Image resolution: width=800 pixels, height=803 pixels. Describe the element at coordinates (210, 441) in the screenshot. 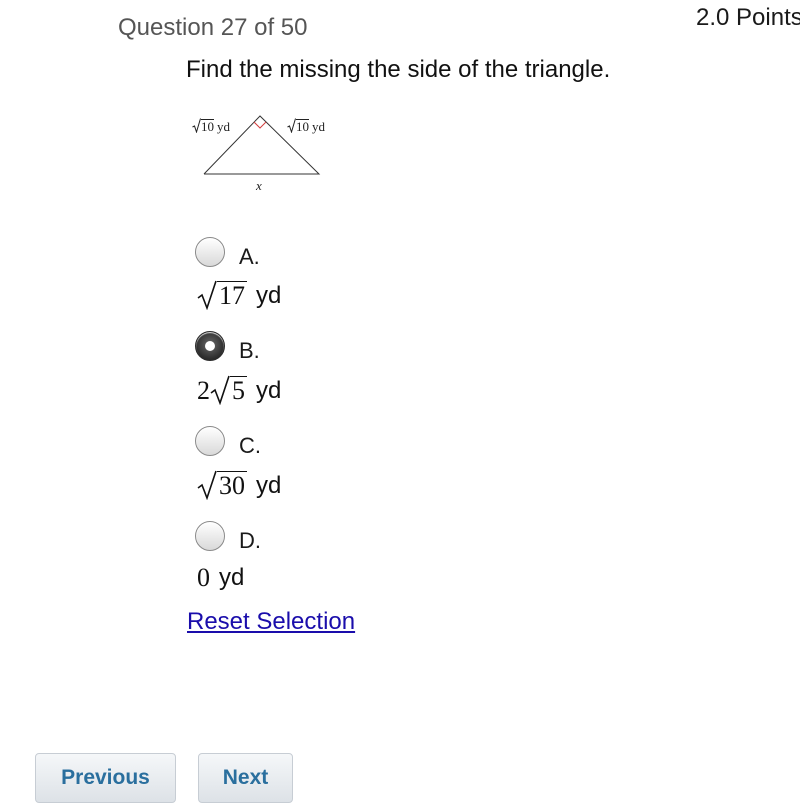

I see `radio-option-c` at that location.